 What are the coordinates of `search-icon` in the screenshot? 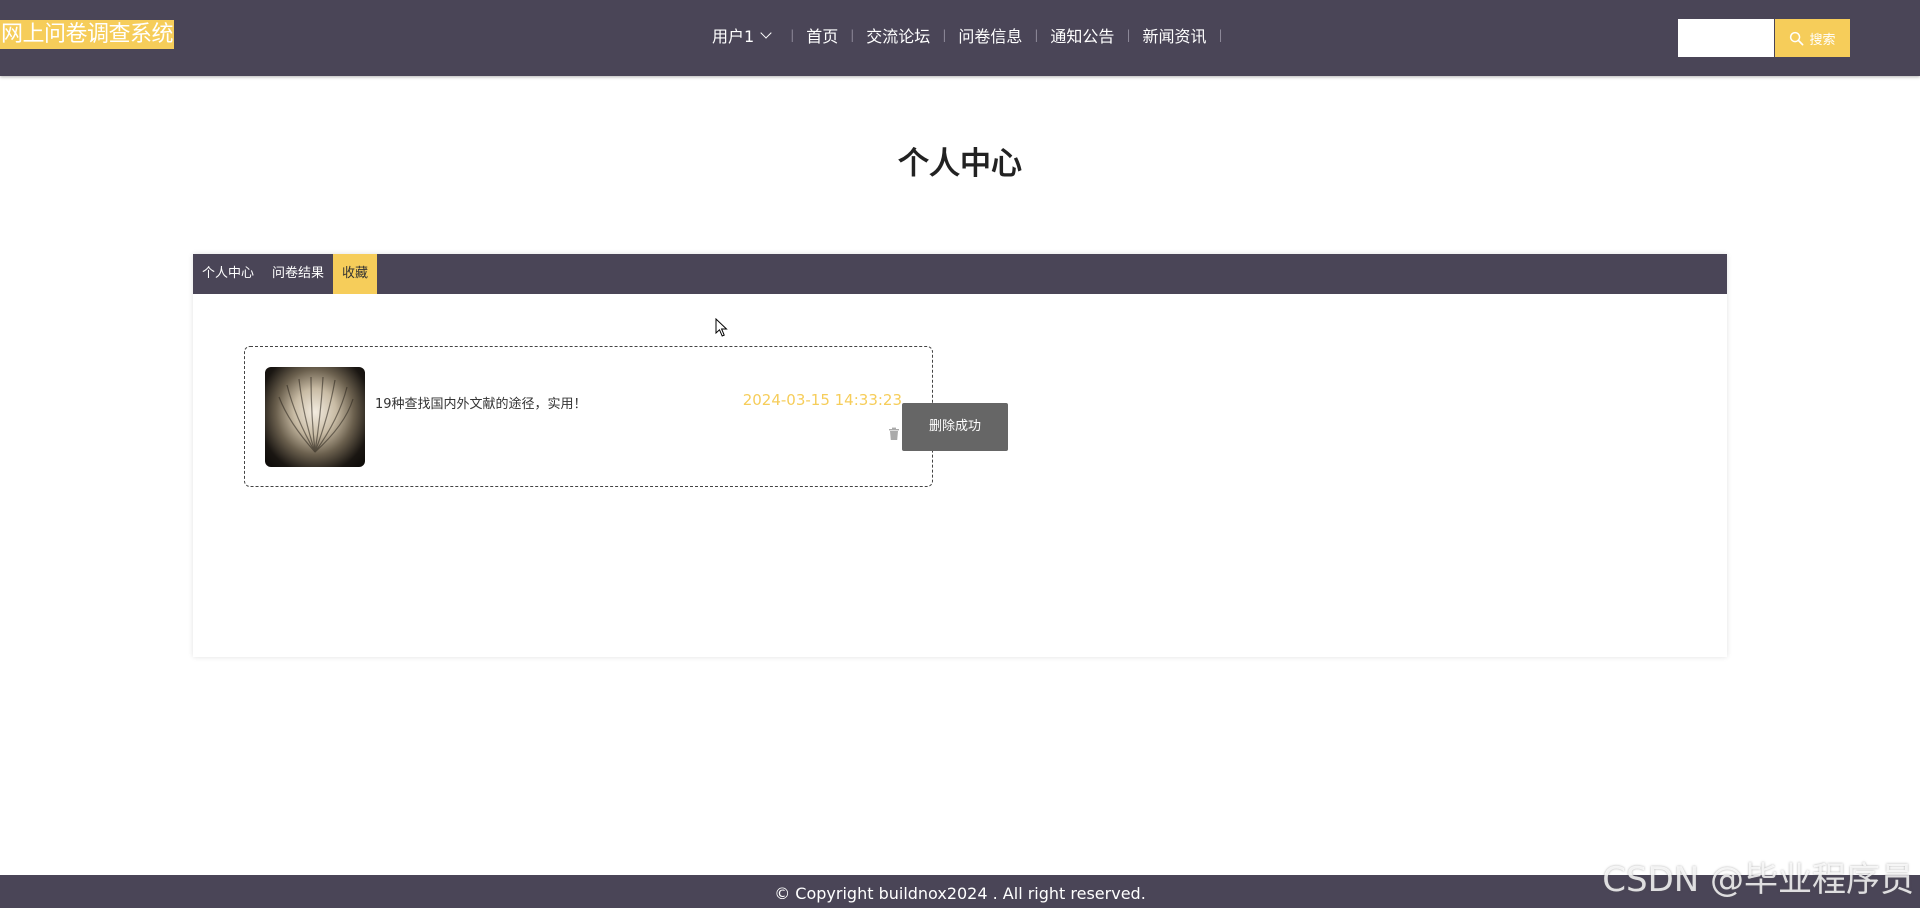 It's located at (1797, 38).